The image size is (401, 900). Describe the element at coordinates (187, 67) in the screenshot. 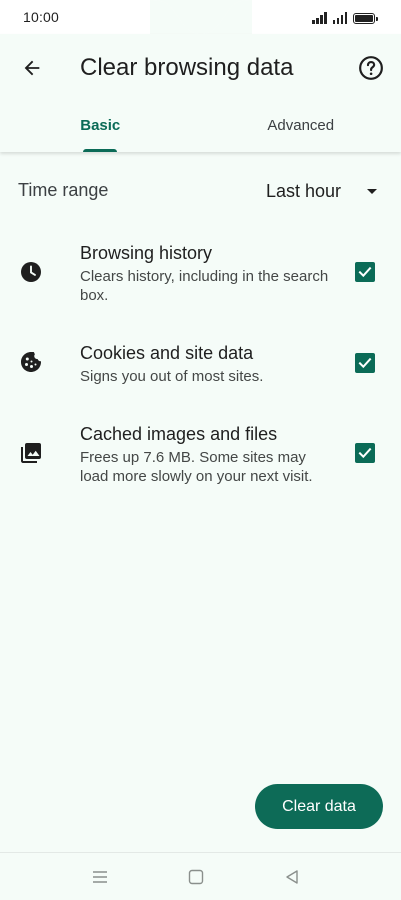

I see `page-title: Clear browsing data` at that location.